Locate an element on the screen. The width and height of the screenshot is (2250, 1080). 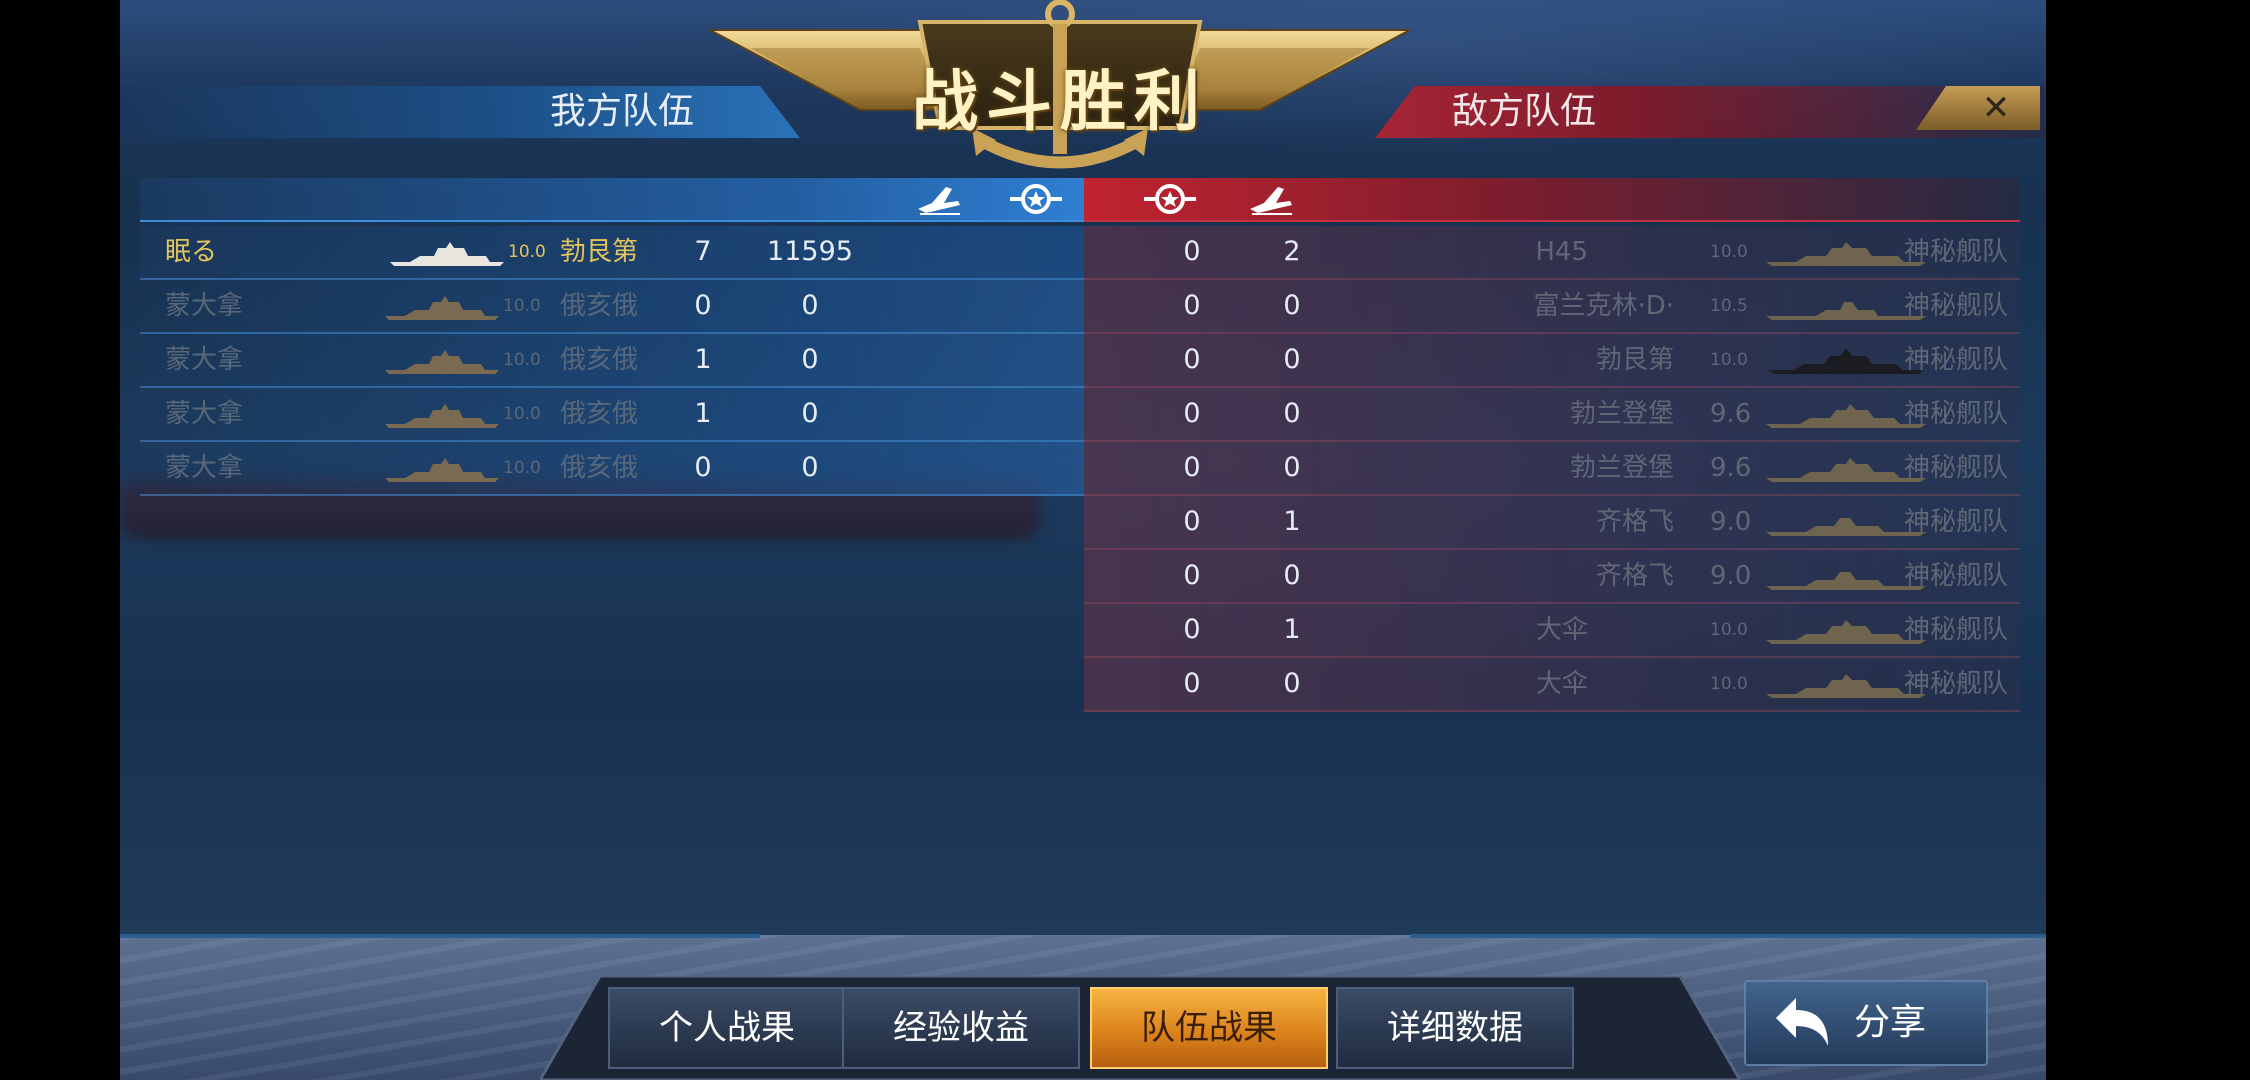
enemy-team-label: 敌方队伍 is located at coordinates (1524, 111).